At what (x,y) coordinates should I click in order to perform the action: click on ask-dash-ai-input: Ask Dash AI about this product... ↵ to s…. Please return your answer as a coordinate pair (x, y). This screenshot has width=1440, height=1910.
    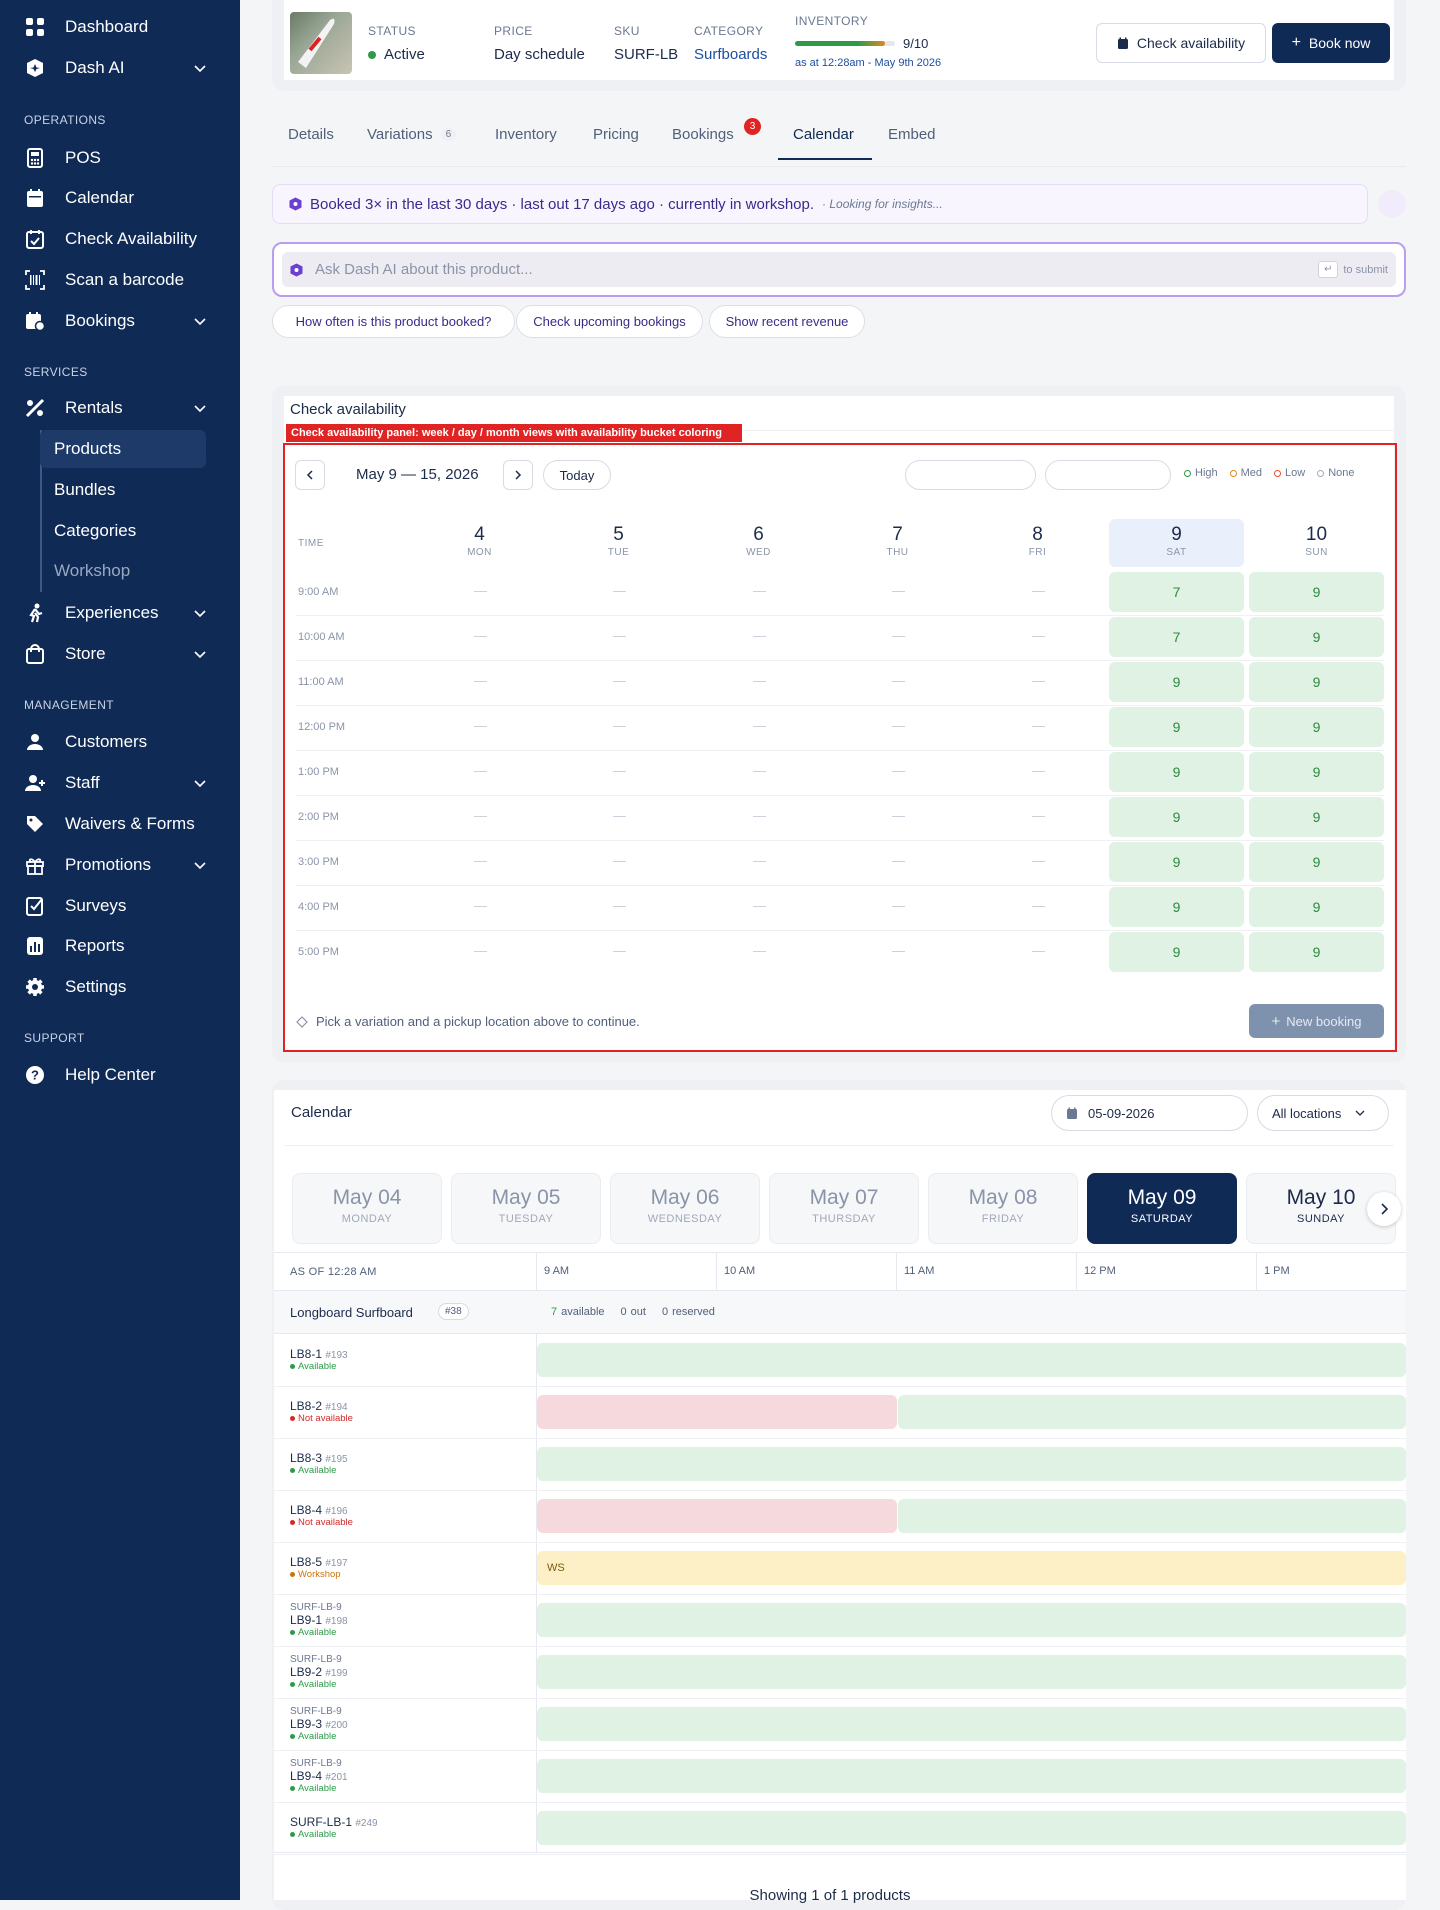
    Looking at the image, I should click on (839, 269).